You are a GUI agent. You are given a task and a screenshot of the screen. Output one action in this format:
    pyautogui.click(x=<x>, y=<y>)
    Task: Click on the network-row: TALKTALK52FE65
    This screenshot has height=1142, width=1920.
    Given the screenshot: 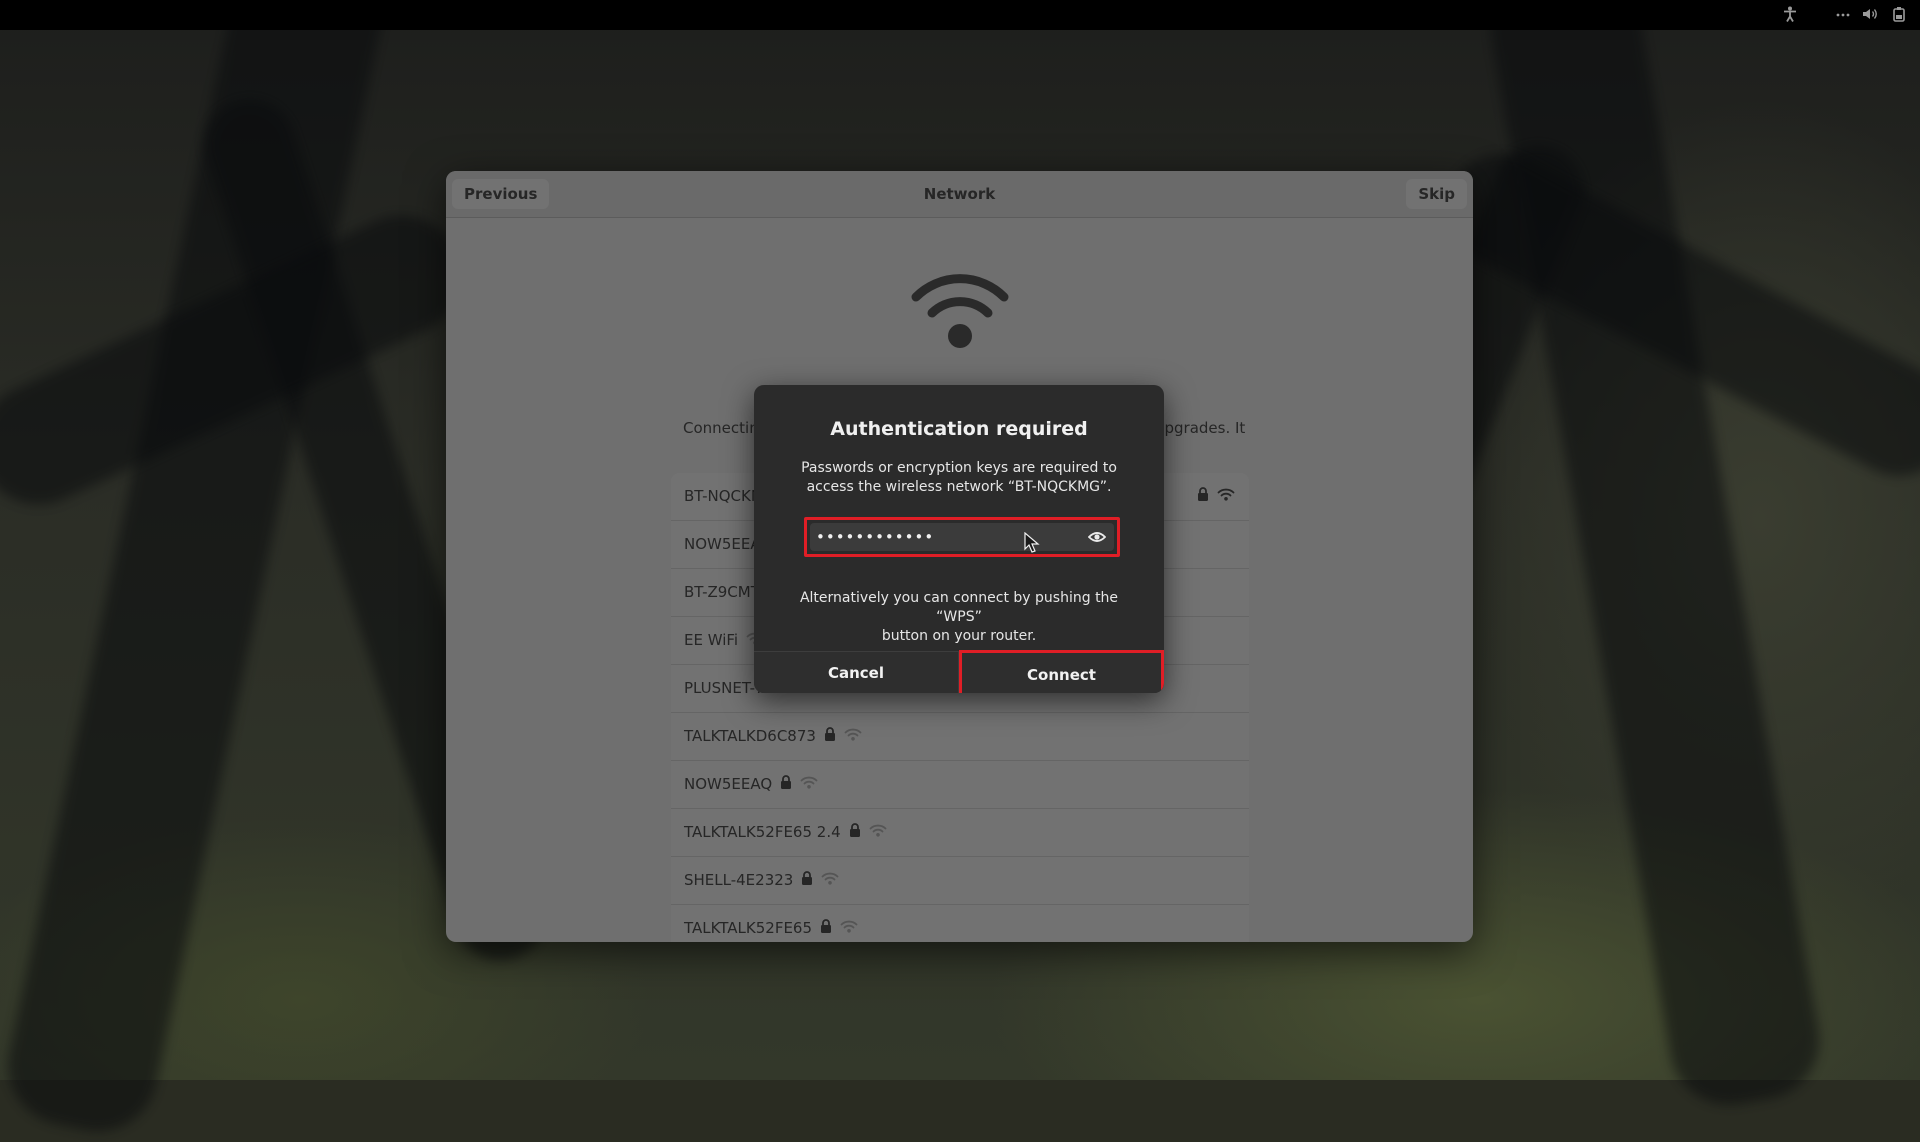 What is the action you would take?
    pyautogui.click(x=960, y=923)
    